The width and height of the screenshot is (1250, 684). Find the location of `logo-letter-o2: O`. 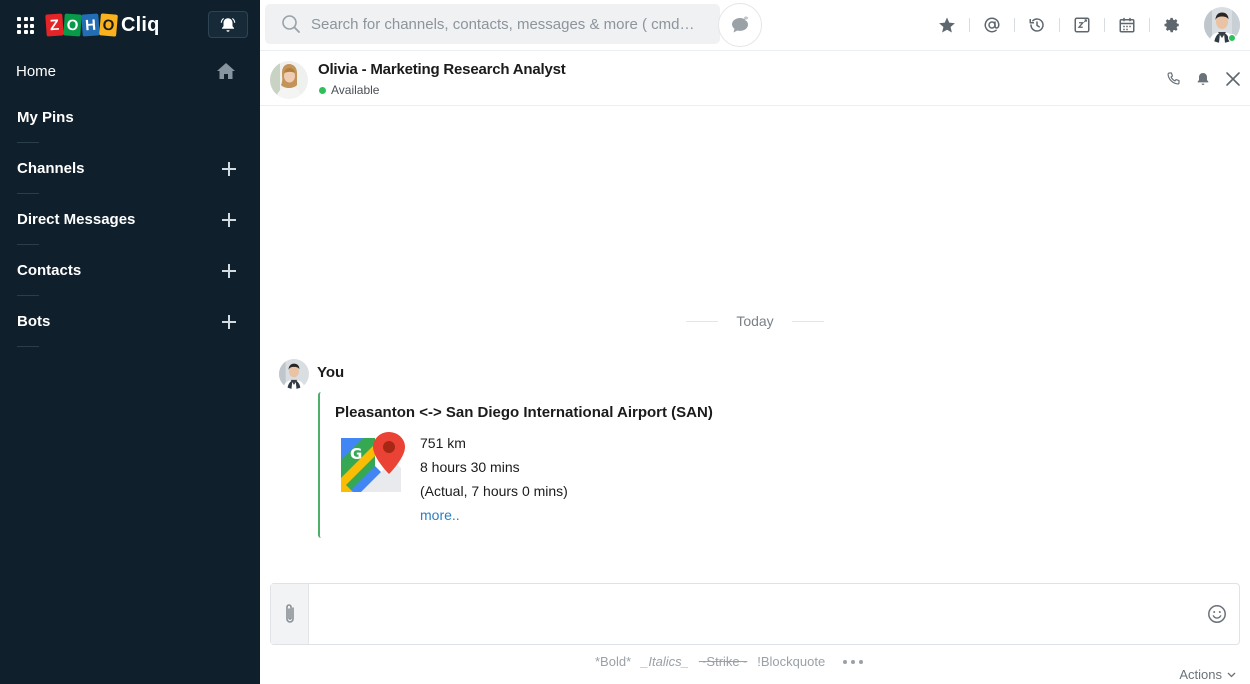

logo-letter-o2: O is located at coordinates (108, 25).